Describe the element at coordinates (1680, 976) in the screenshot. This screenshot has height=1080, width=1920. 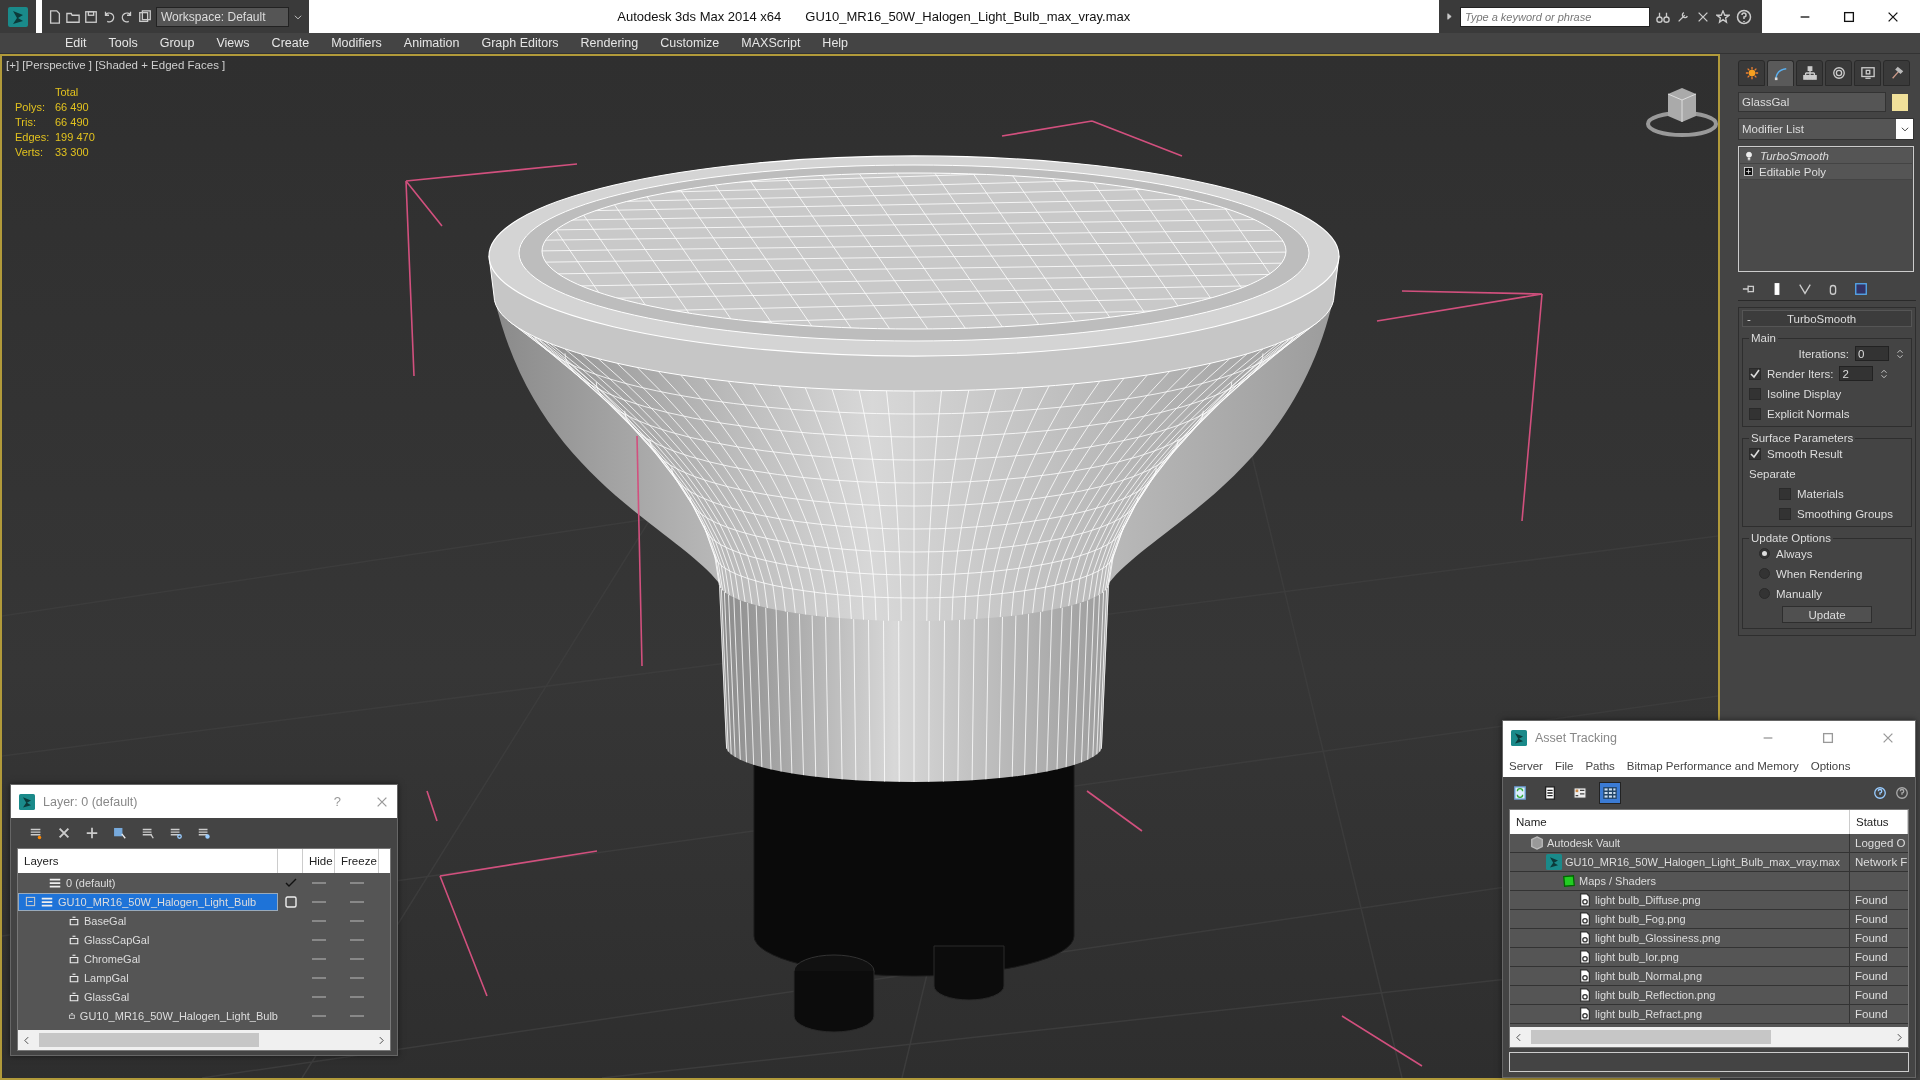
I see `asset-name-cell: light bulb_Normal.png` at that location.